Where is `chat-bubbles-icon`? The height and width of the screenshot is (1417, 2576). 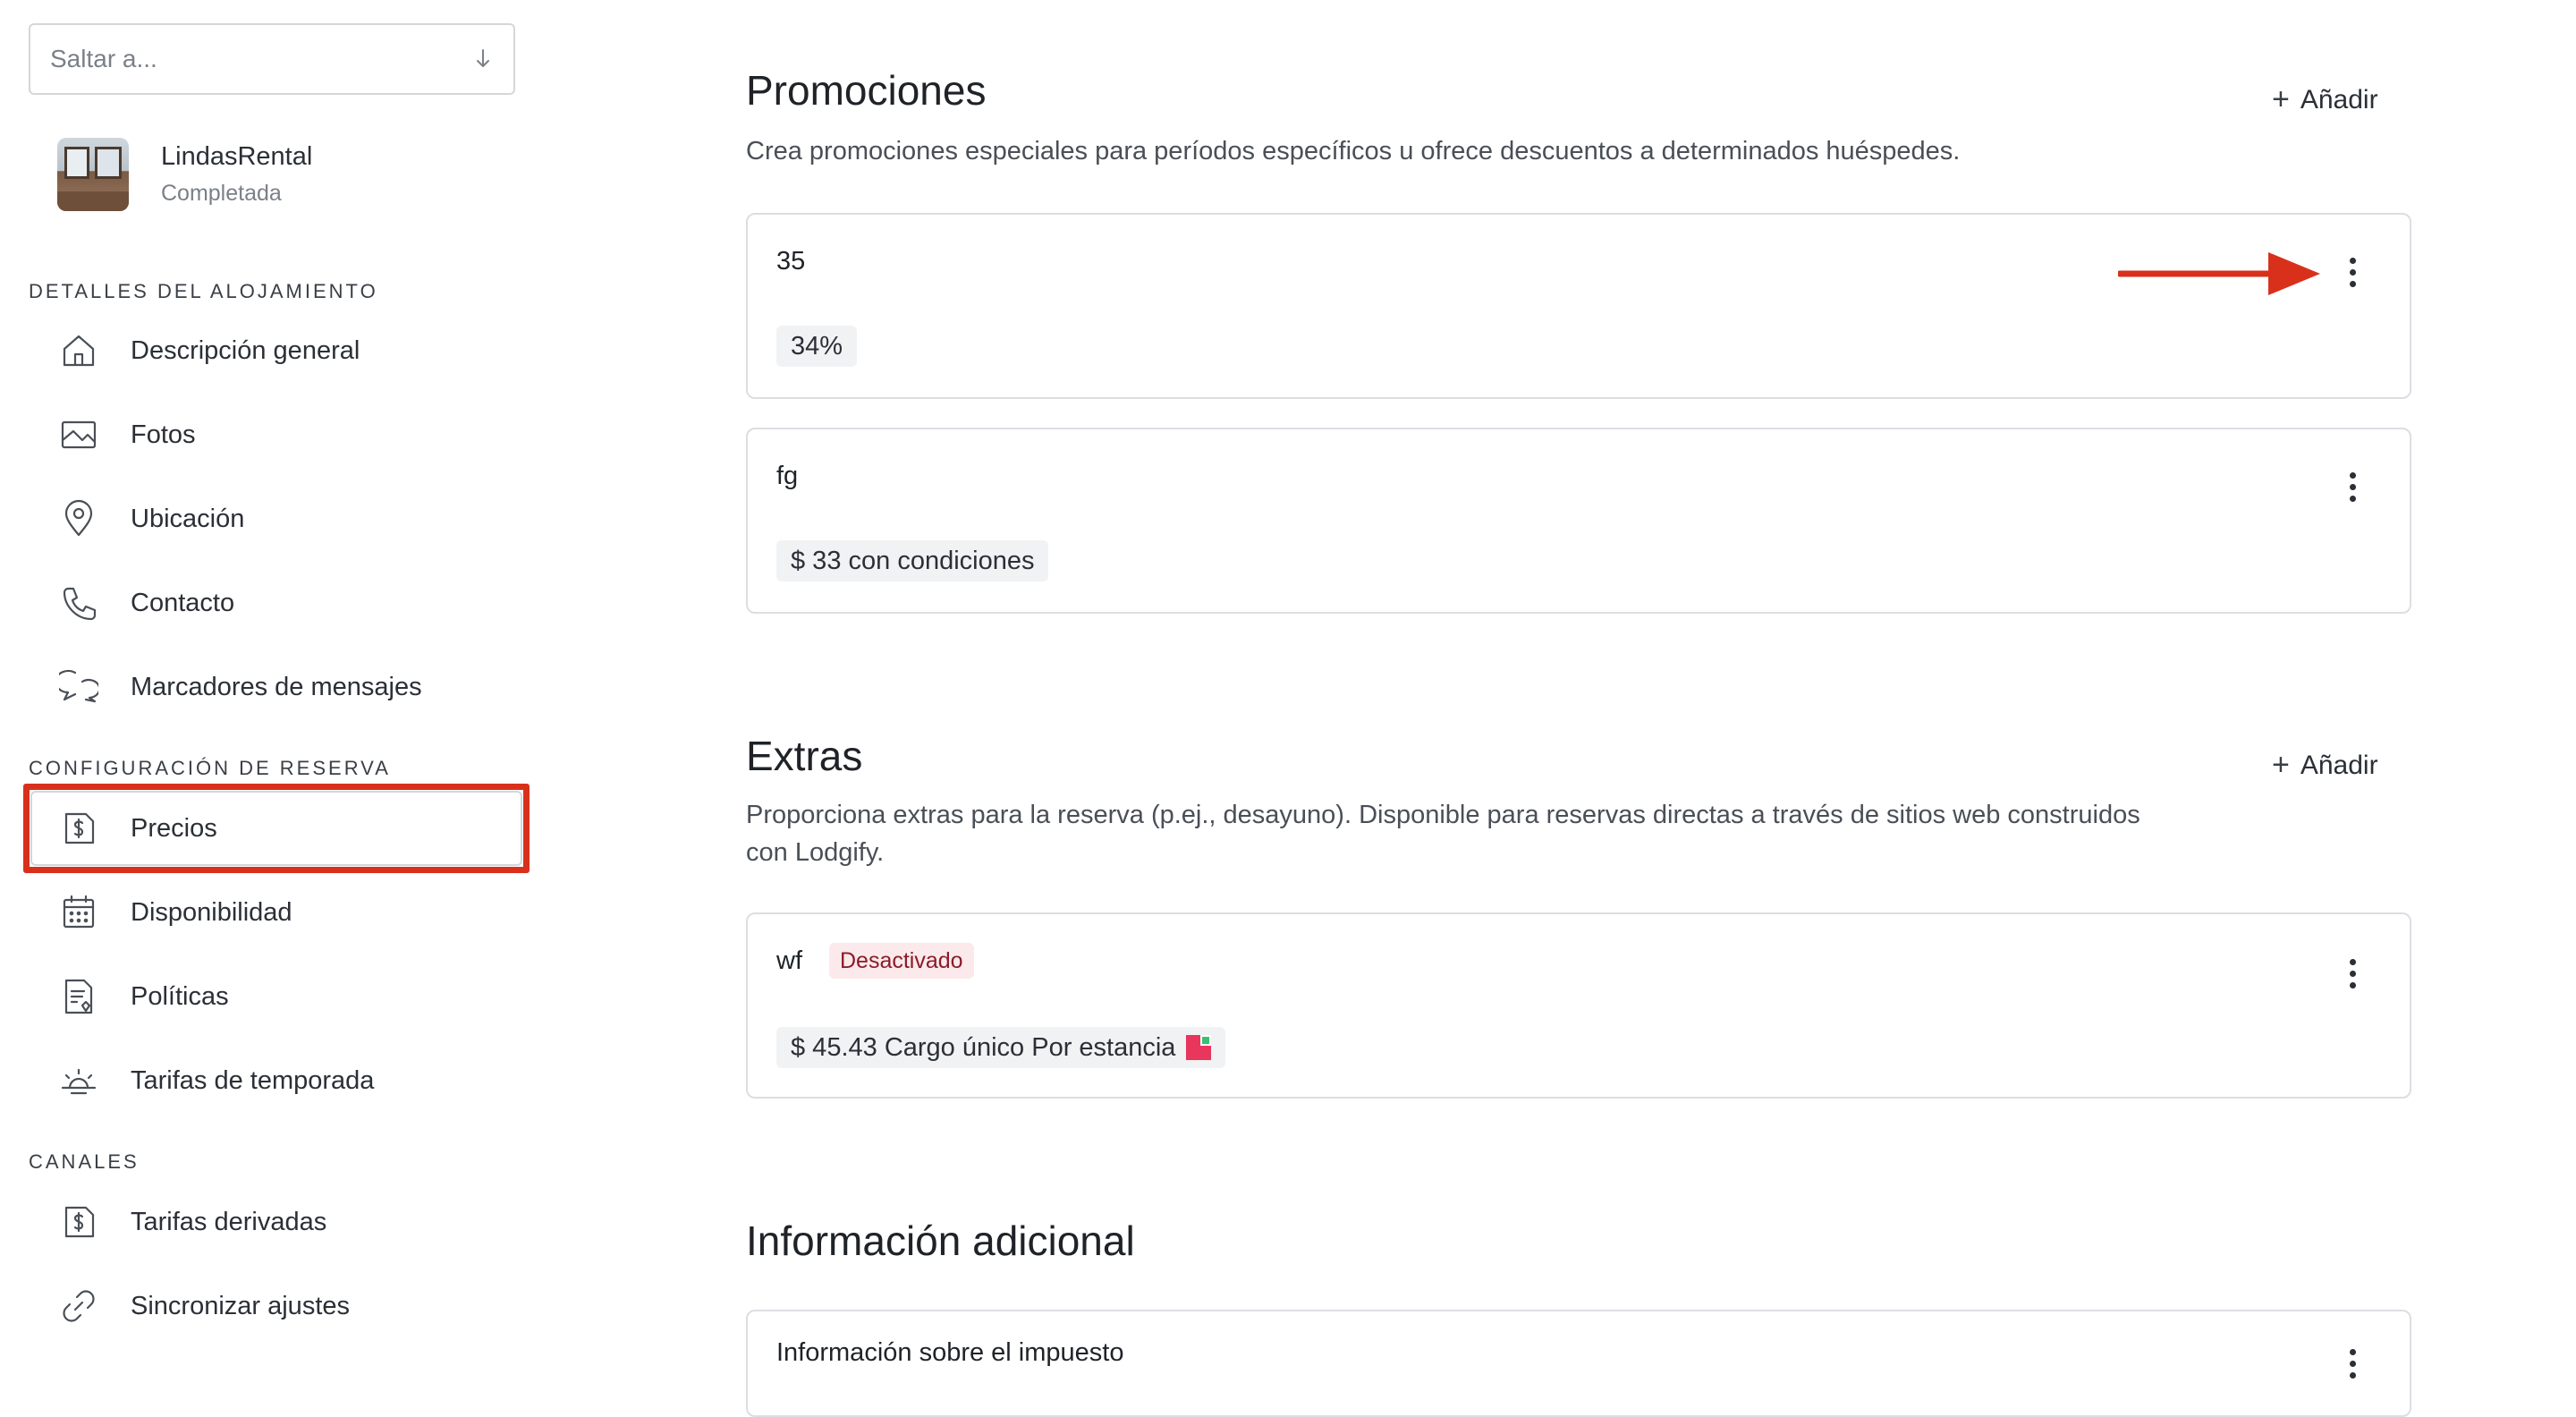 chat-bubbles-icon is located at coordinates (78, 687).